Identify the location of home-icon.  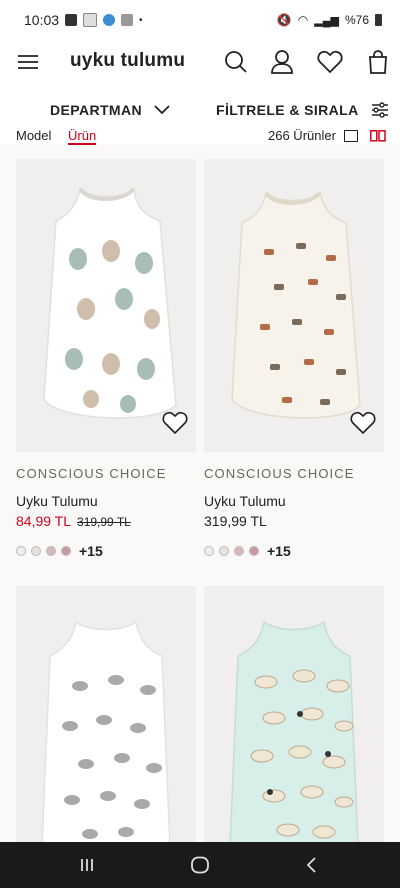
(200, 865).